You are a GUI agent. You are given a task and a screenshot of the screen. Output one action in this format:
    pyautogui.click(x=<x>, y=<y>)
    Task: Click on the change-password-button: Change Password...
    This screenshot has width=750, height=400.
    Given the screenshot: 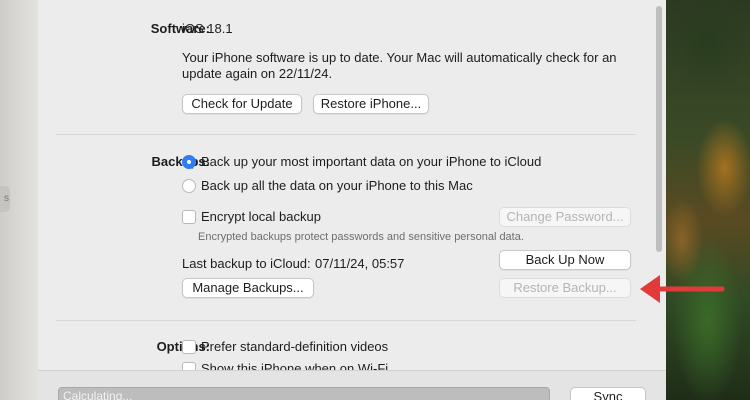 What is the action you would take?
    pyautogui.click(x=565, y=217)
    